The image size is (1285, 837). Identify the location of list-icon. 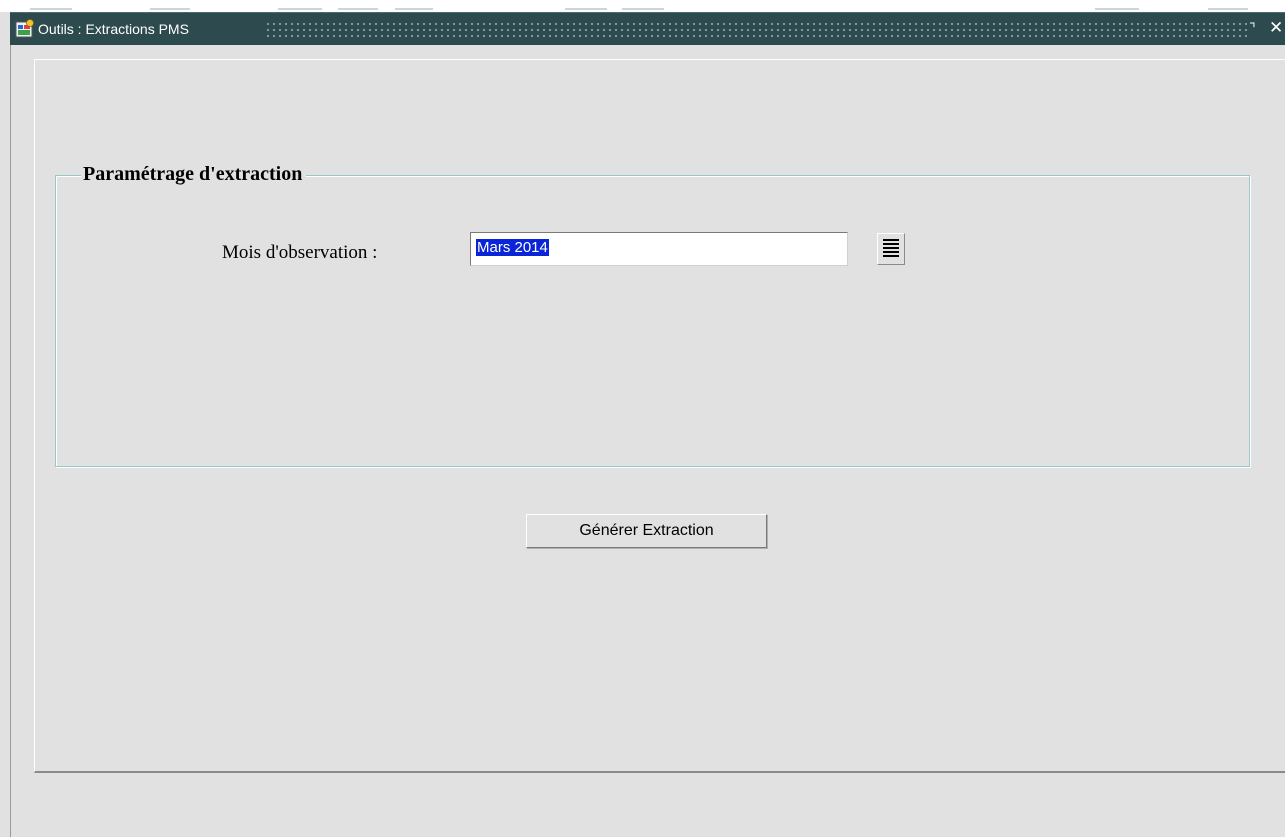
(891, 249).